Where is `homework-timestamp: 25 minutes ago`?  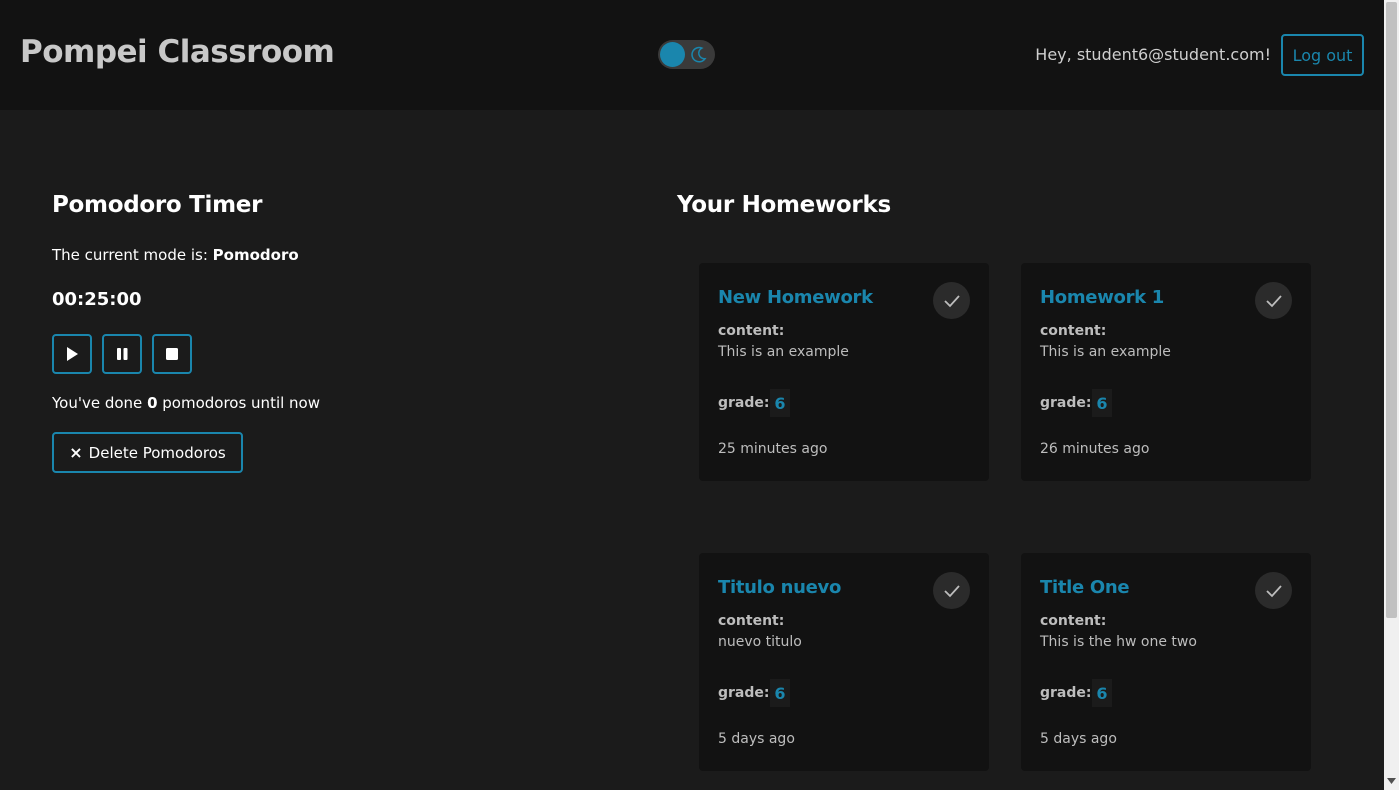 homework-timestamp: 25 minutes ago is located at coordinates (773, 449).